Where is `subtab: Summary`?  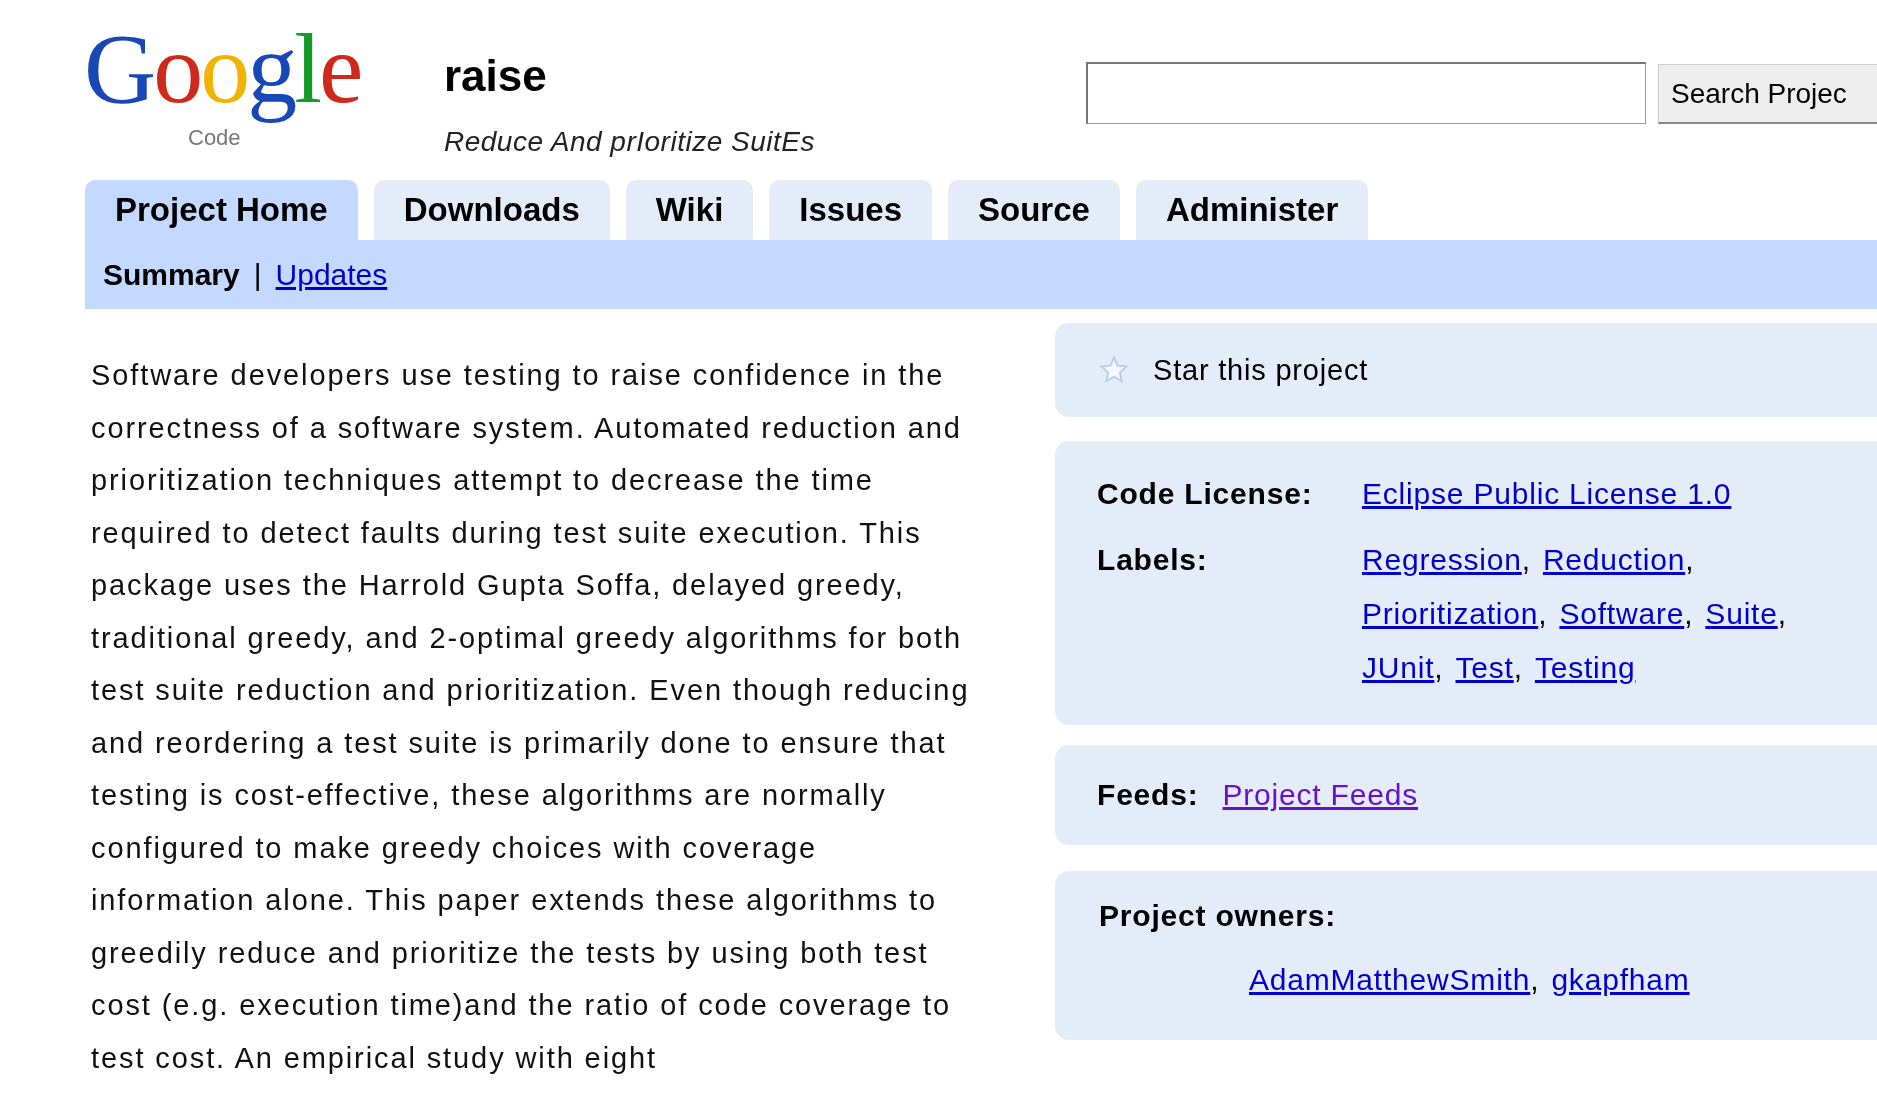
subtab: Summary is located at coordinates (171, 274).